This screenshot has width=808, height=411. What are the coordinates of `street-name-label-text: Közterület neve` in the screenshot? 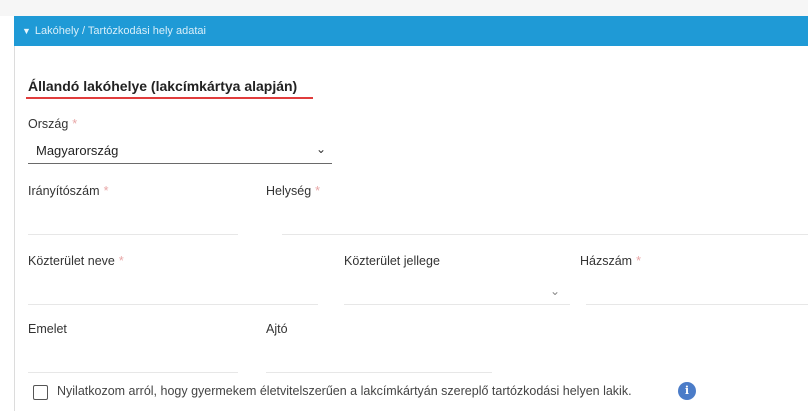 It's located at (71, 261).